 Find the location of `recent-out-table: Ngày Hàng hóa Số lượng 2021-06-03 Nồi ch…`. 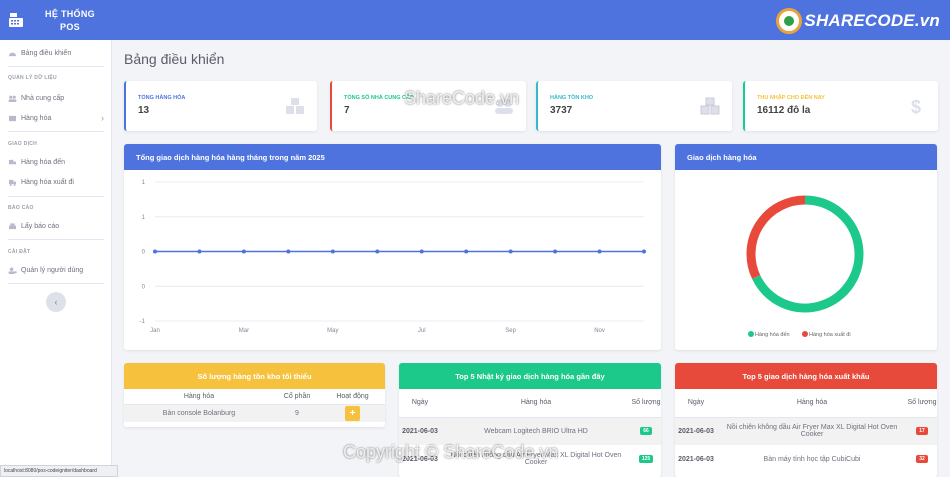

recent-out-table: Ngày Hàng hóa Số lượng 2021-06-03 Nồi ch… is located at coordinates (806, 431).